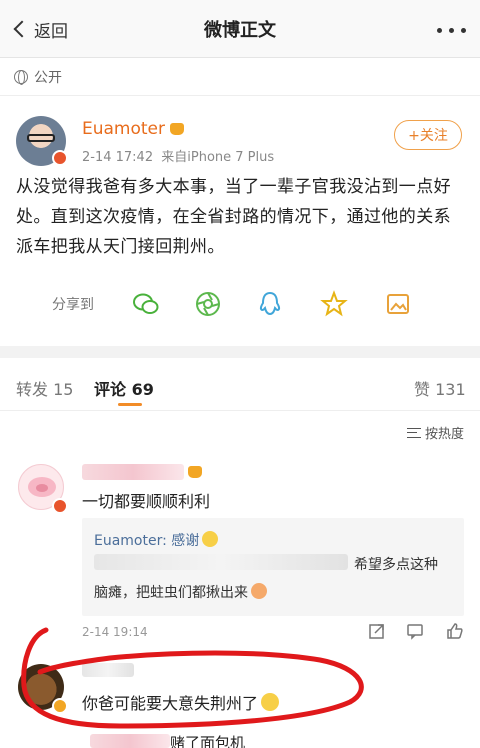 This screenshot has width=480, height=748. Describe the element at coordinates (147, 541) in the screenshot. I see `reply-author-text: Euamoter: 感谢` at that location.